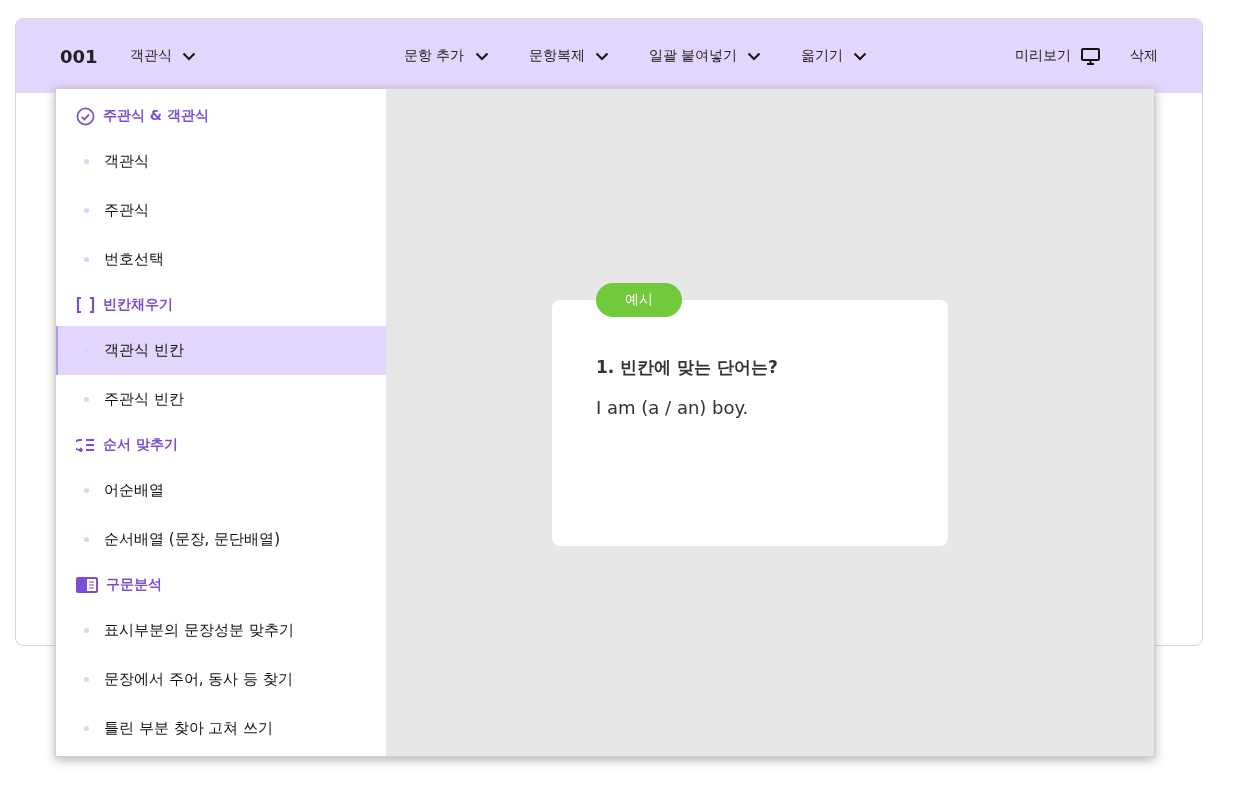 The width and height of the screenshot is (1235, 788). I want to click on menu-group-title: 주관식 & 객관식, so click(156, 116).